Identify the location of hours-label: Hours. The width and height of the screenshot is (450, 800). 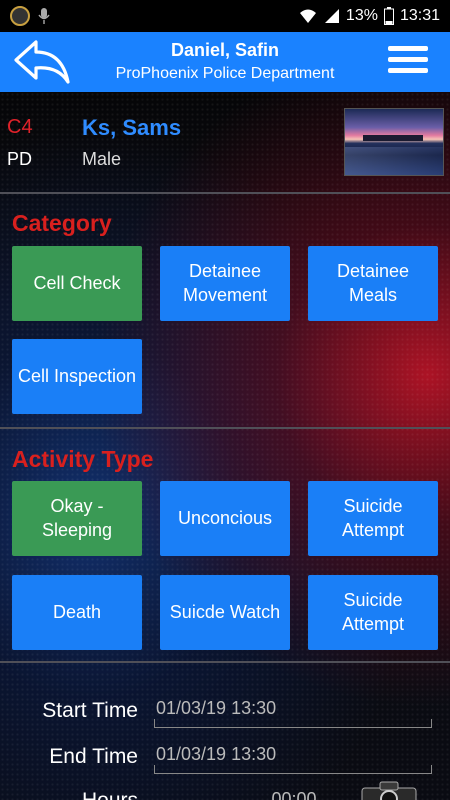
(78, 794).